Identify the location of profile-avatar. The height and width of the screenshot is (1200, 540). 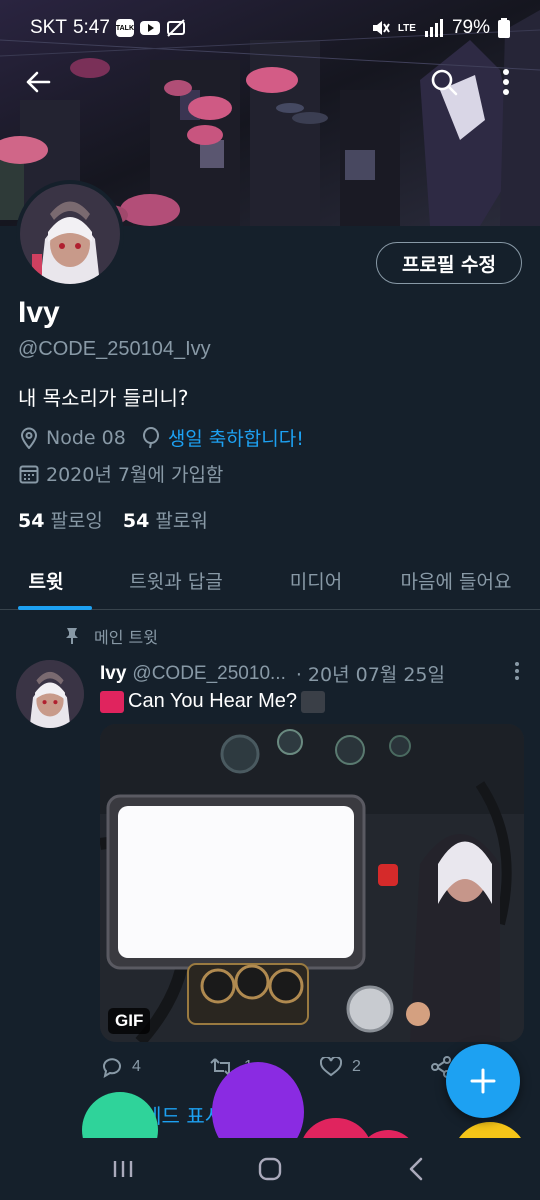
(70, 234).